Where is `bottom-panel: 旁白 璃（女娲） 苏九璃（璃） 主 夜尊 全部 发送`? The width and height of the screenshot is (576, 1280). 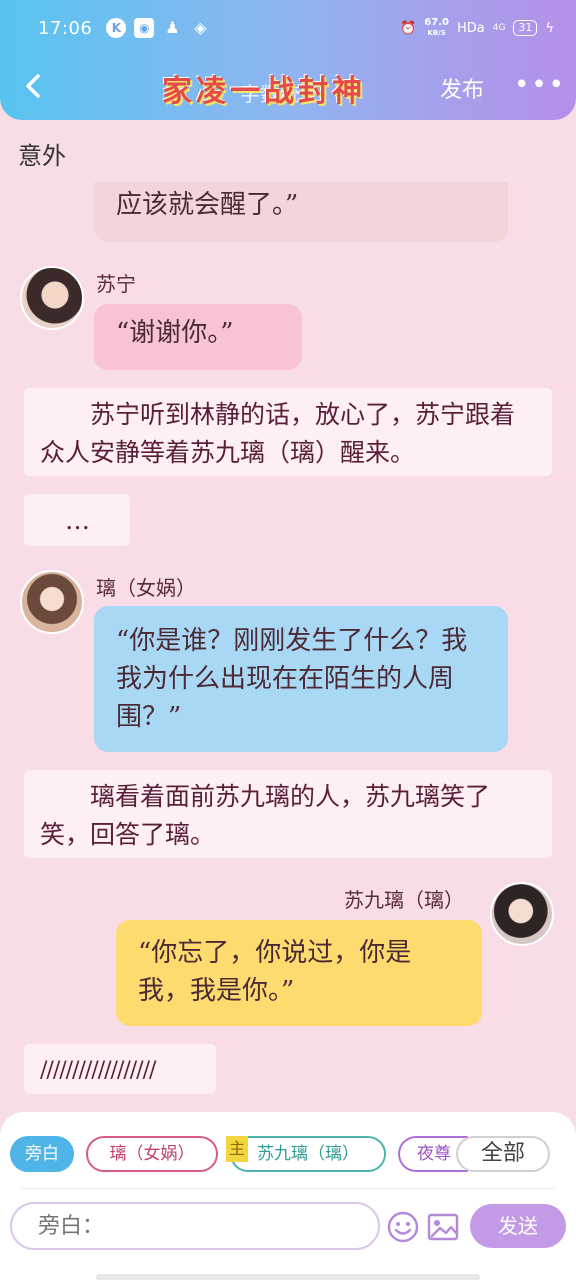 bottom-panel: 旁白 璃（女娲） 苏九璃（璃） 主 夜尊 全部 发送 is located at coordinates (288, 1196).